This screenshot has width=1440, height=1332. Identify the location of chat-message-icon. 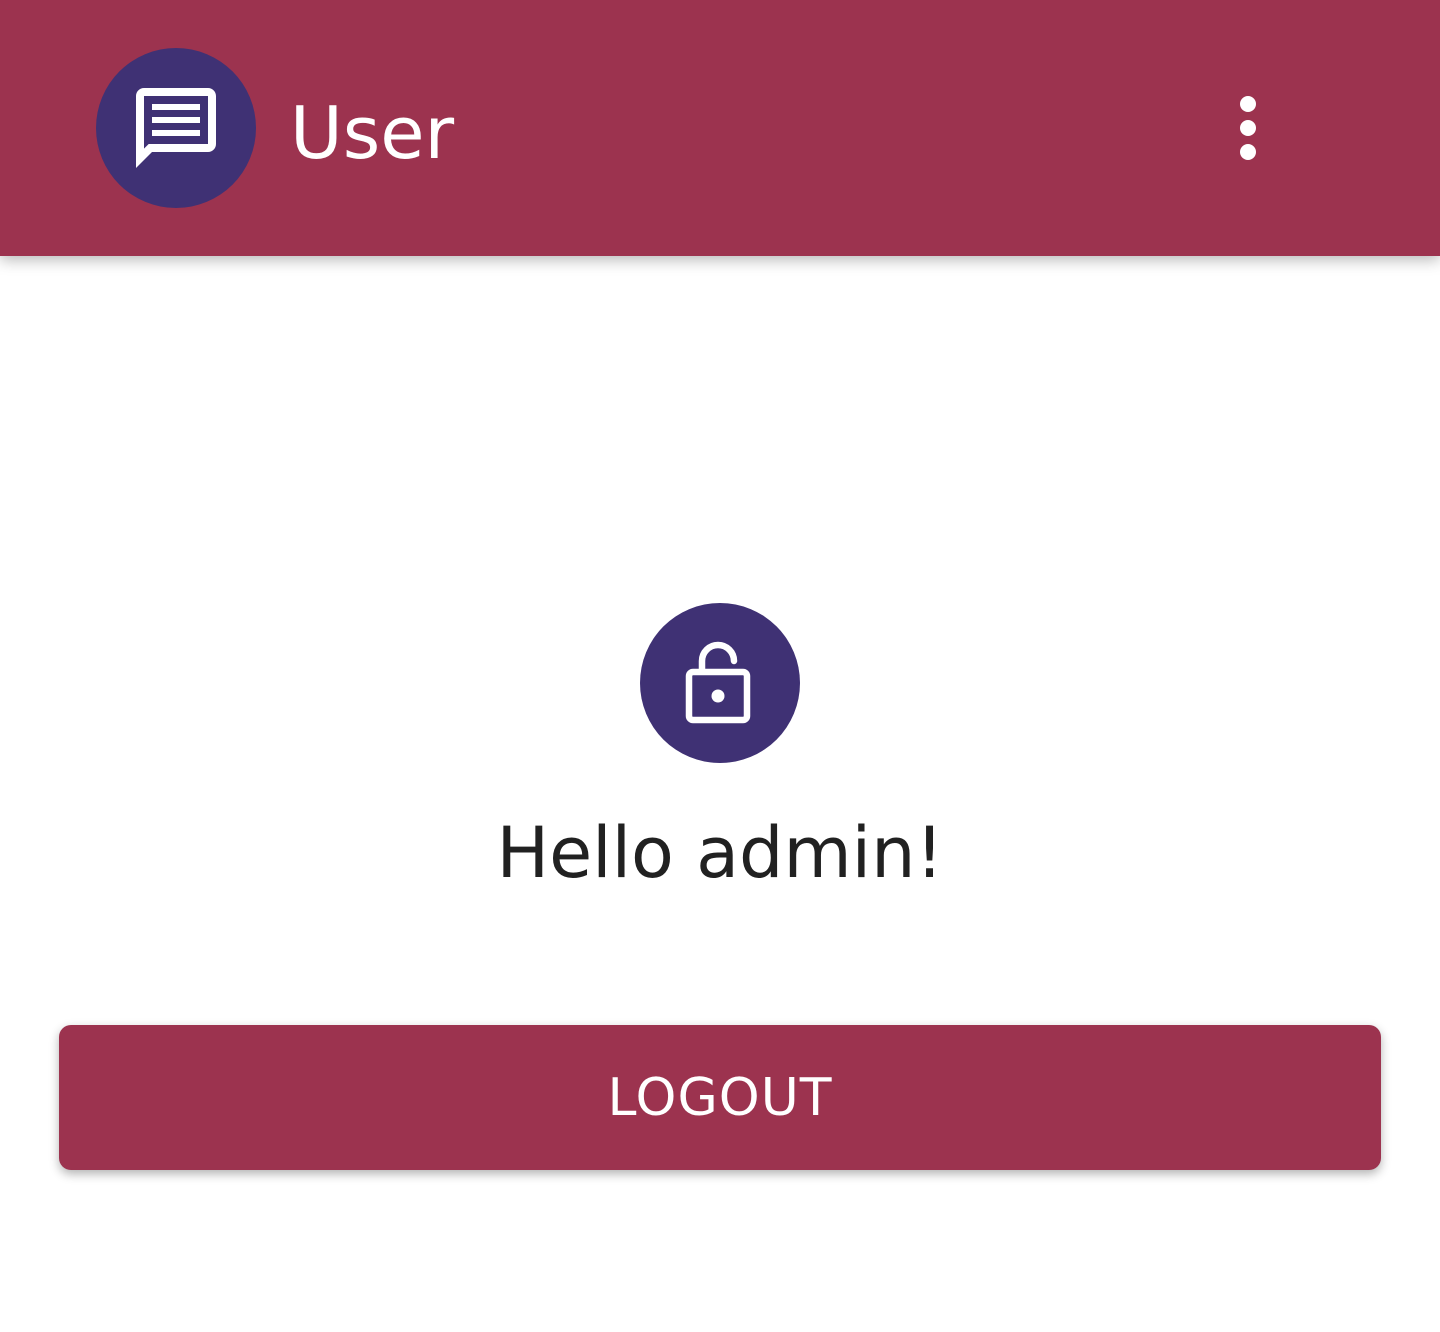
(176, 128).